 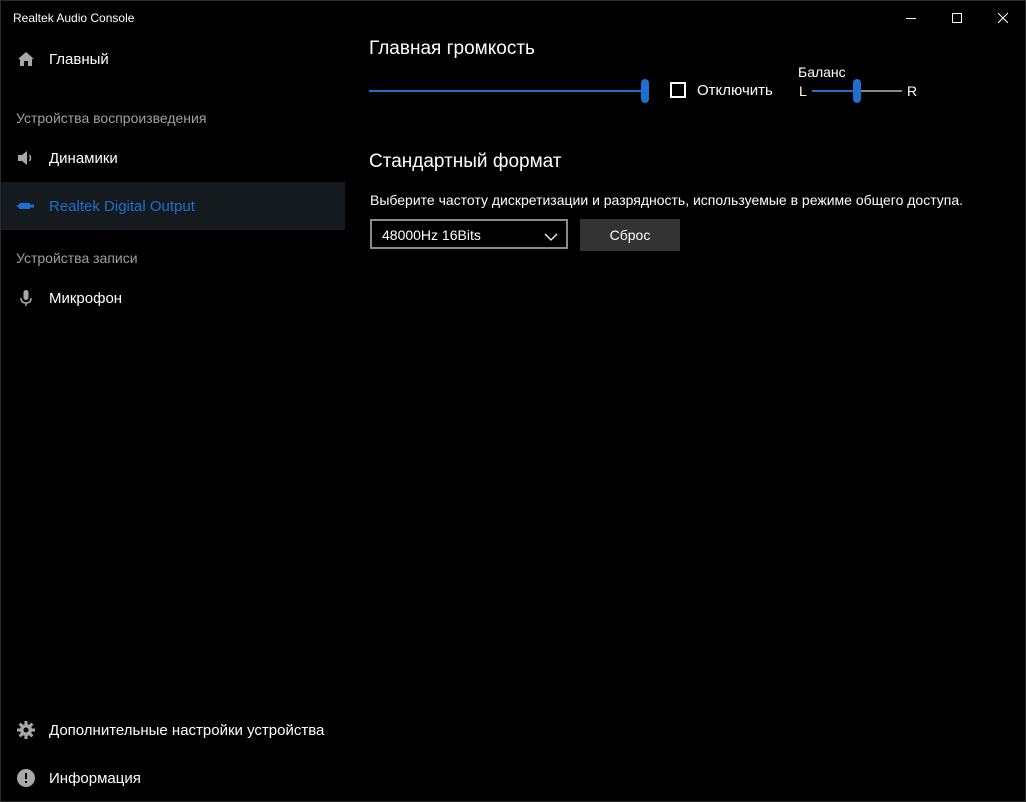 I want to click on mute-label: Отключить, so click(x=735, y=90).